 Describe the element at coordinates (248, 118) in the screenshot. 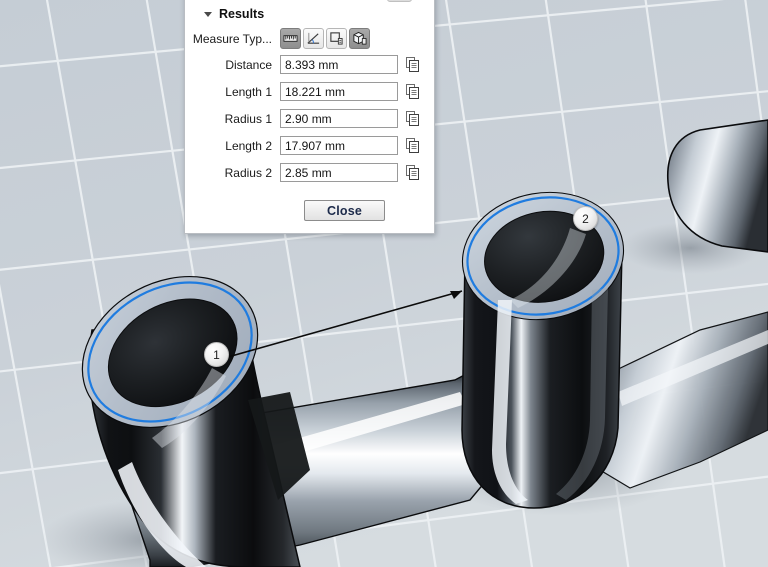

I see `radius-1-label: Radius 1` at that location.